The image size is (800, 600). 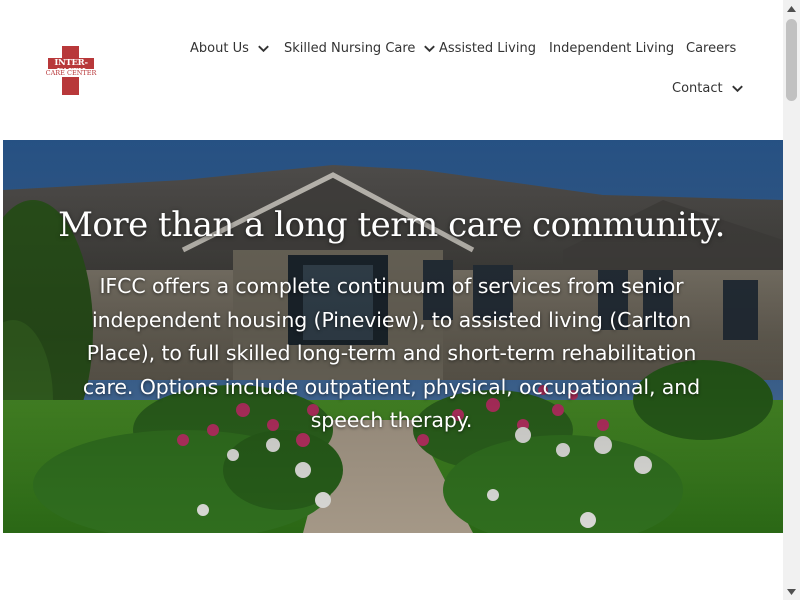 What do you see at coordinates (791, 591) in the screenshot?
I see `scroll-down-arrow-icon` at bounding box center [791, 591].